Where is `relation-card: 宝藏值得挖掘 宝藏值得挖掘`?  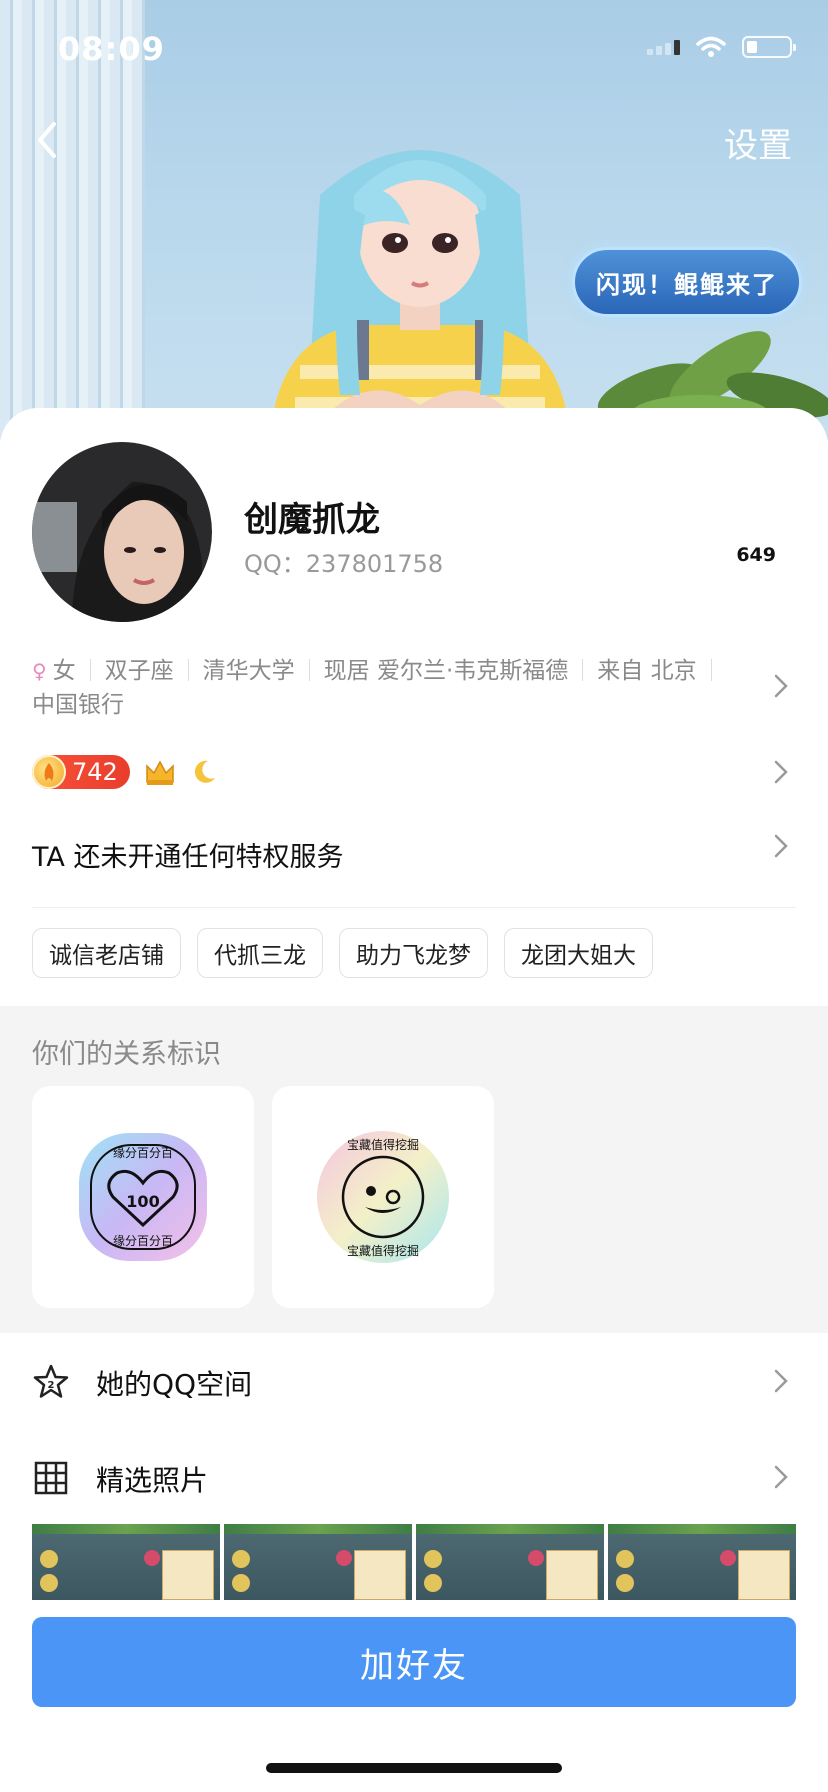 relation-card: 宝藏值得挖掘 宝藏值得挖掘 is located at coordinates (383, 1197).